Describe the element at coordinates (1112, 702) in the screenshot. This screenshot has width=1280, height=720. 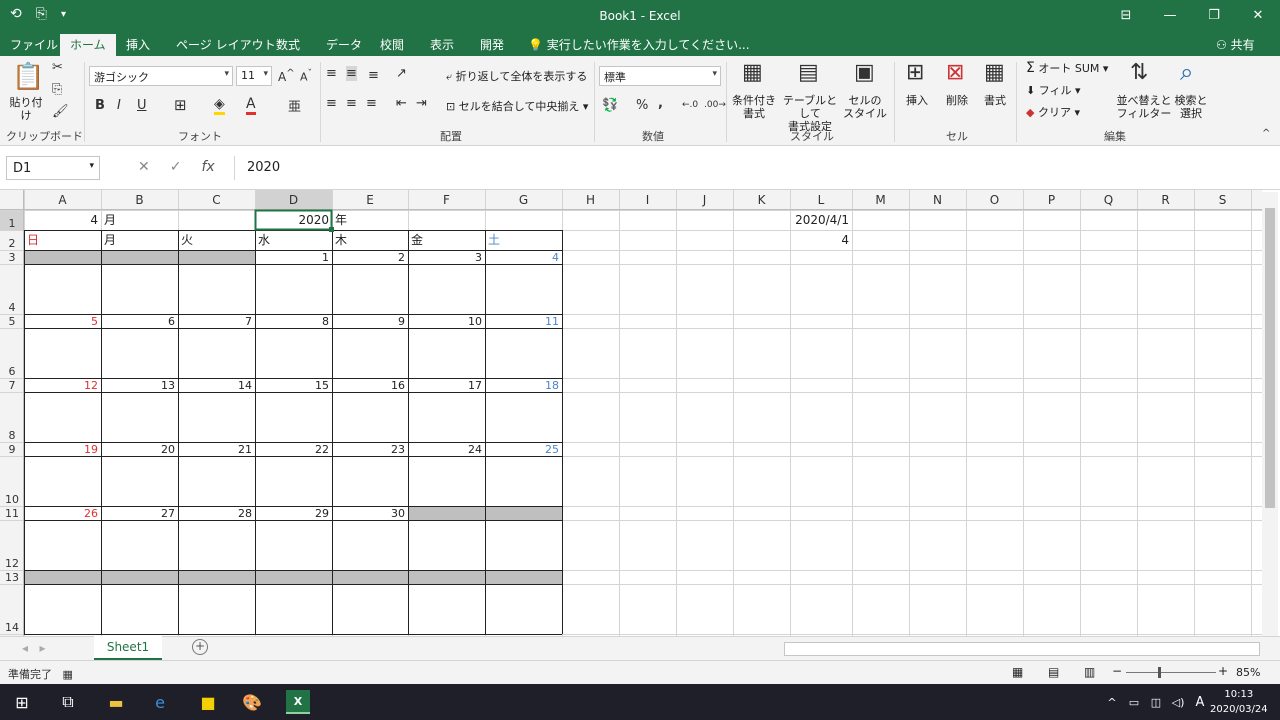
I see `tray-chevron-icon: ^` at that location.